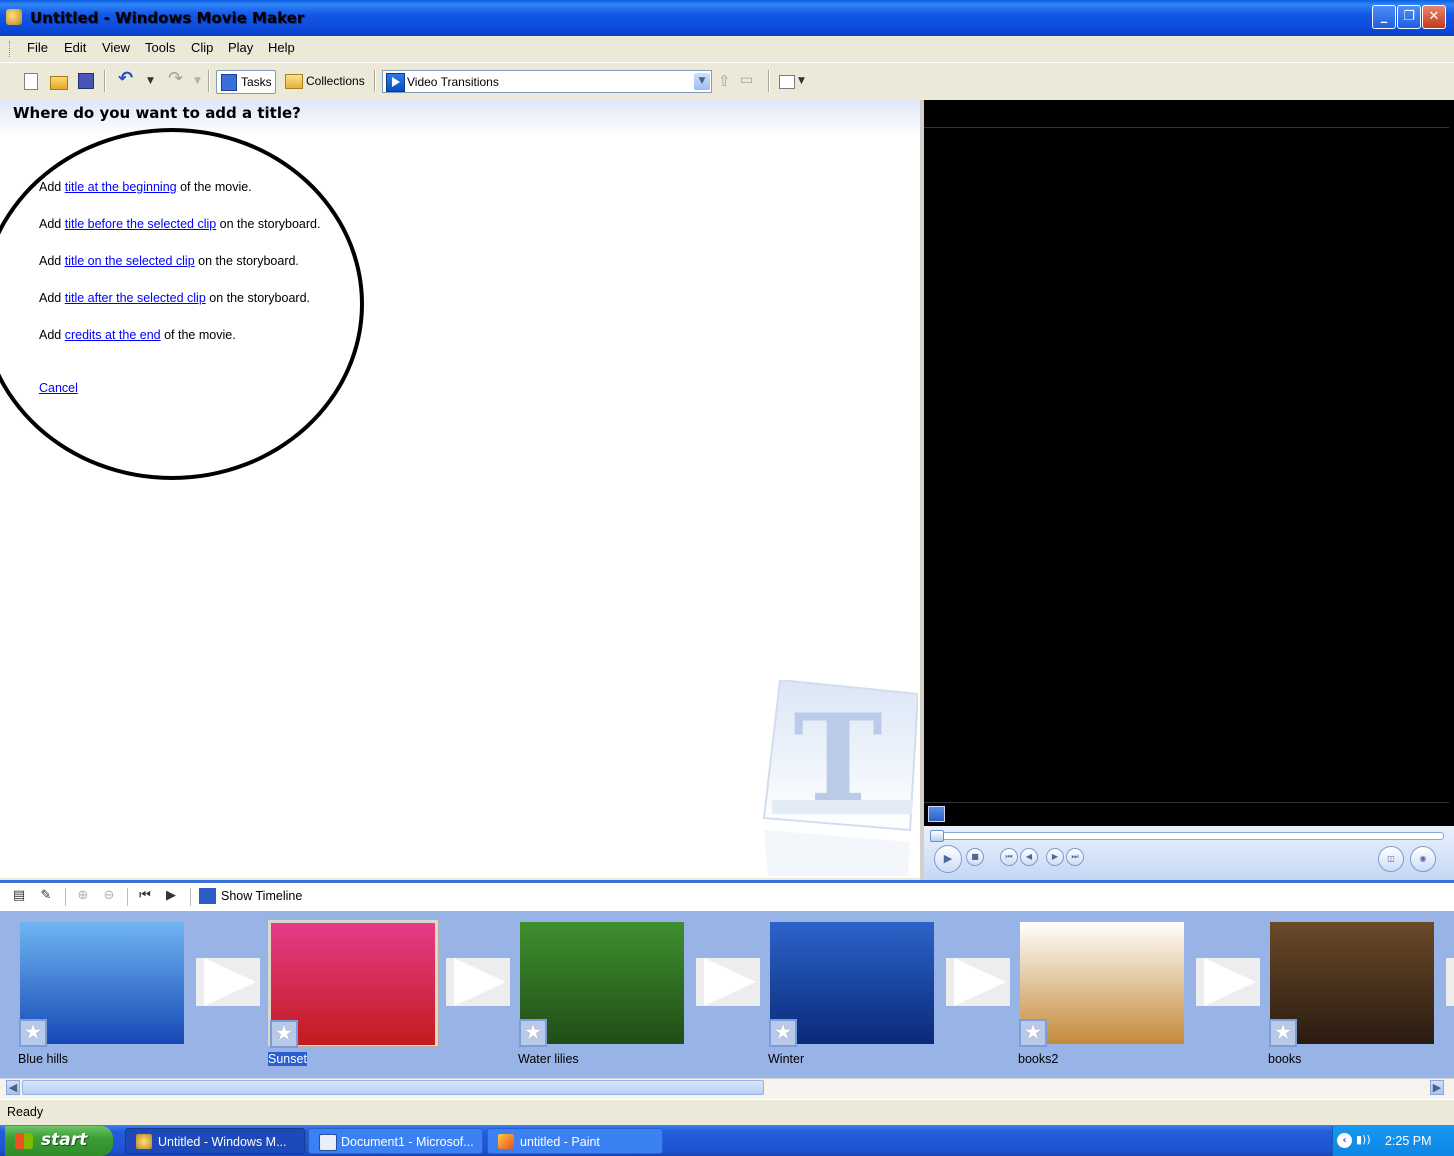 The image size is (1454, 1156). What do you see at coordinates (1075, 857) in the screenshot?
I see `next-frame-icon: ⏭` at bounding box center [1075, 857].